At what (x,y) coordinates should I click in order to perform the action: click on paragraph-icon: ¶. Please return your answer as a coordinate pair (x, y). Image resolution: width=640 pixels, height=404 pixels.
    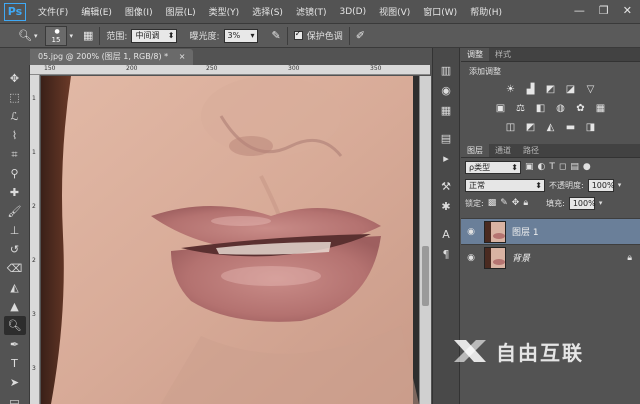
    Looking at the image, I should click on (446, 255).